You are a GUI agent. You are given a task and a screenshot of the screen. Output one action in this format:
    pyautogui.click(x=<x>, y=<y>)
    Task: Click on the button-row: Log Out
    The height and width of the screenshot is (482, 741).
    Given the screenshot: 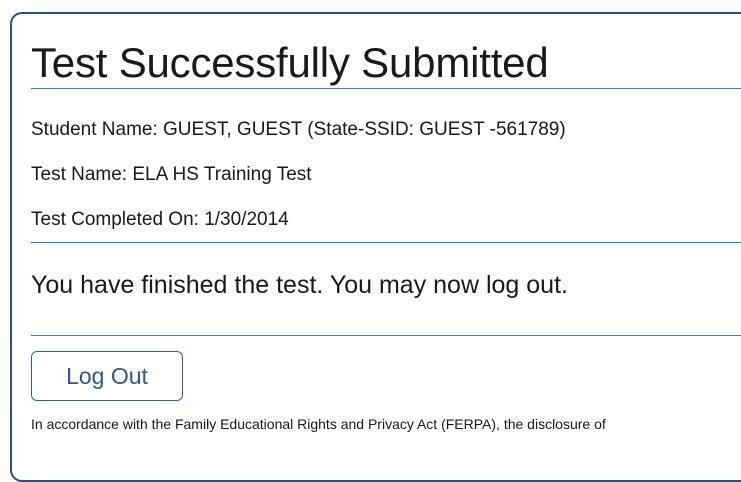 What is the action you would take?
    pyautogui.click(x=386, y=376)
    